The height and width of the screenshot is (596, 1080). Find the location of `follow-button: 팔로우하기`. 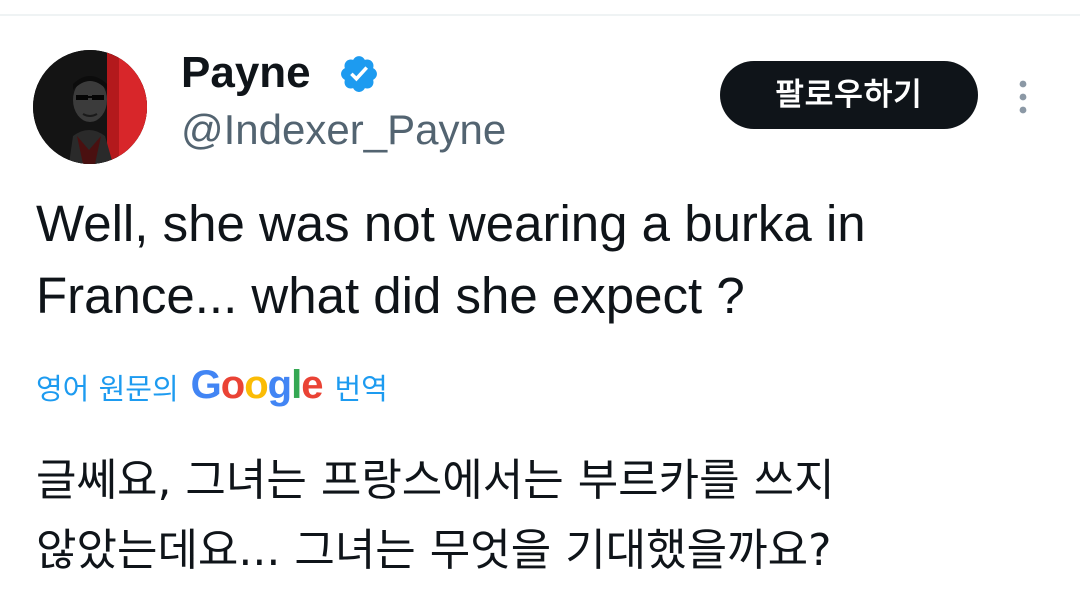

follow-button: 팔로우하기 is located at coordinates (849, 95).